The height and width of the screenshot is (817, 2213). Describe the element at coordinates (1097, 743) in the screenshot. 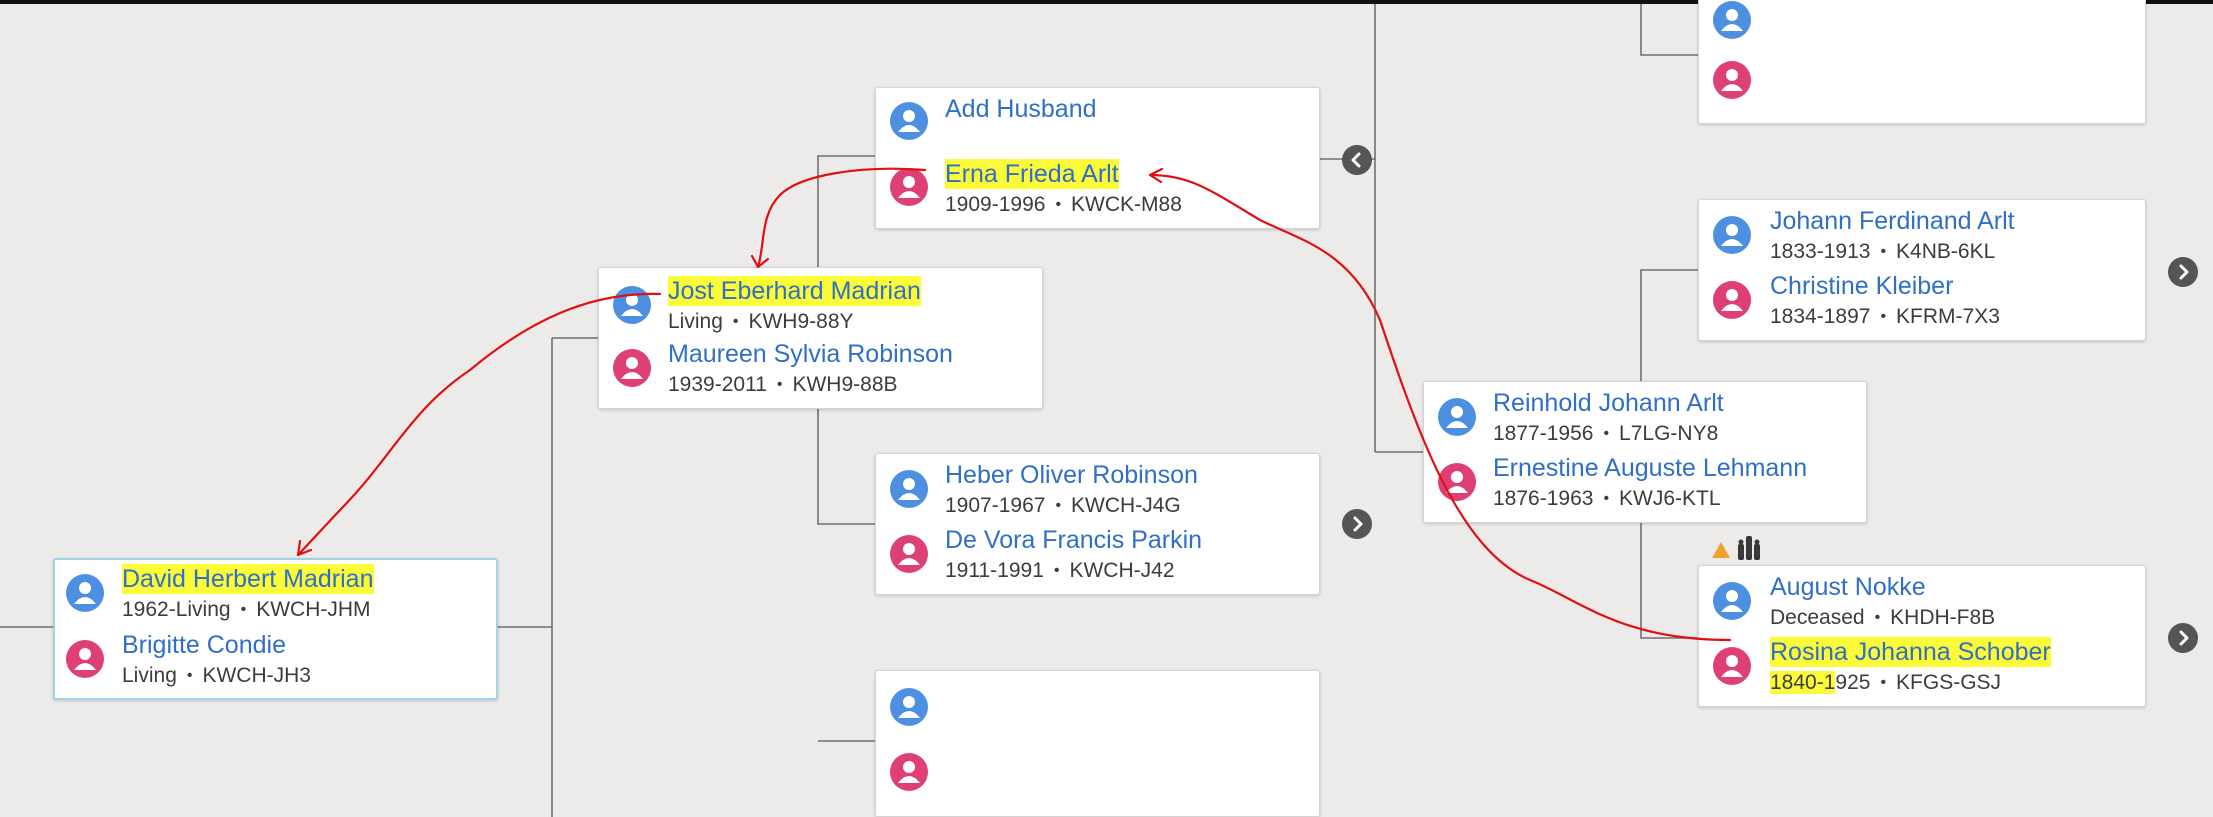

I see `family-card-empty` at that location.